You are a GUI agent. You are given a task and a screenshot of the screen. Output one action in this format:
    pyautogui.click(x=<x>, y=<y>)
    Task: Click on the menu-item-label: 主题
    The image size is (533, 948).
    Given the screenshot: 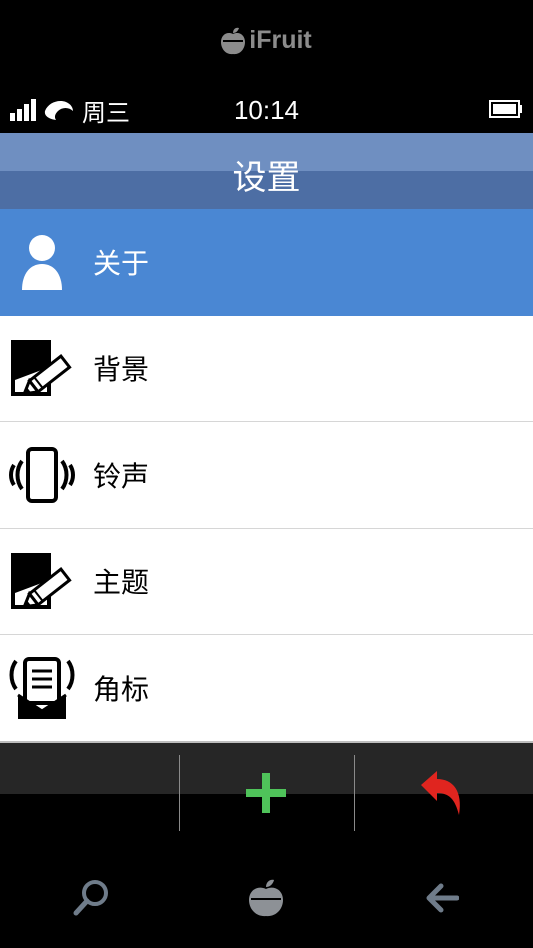 What is the action you would take?
    pyautogui.click(x=121, y=583)
    